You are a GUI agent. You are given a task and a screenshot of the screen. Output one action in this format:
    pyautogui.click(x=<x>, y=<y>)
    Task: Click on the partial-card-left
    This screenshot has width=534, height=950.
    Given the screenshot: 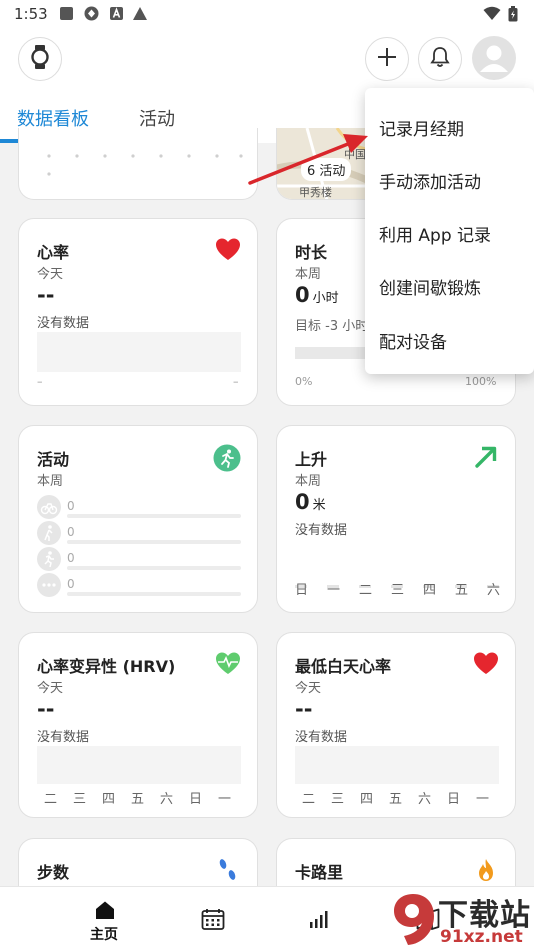 What is the action you would take?
    pyautogui.click(x=138, y=164)
    